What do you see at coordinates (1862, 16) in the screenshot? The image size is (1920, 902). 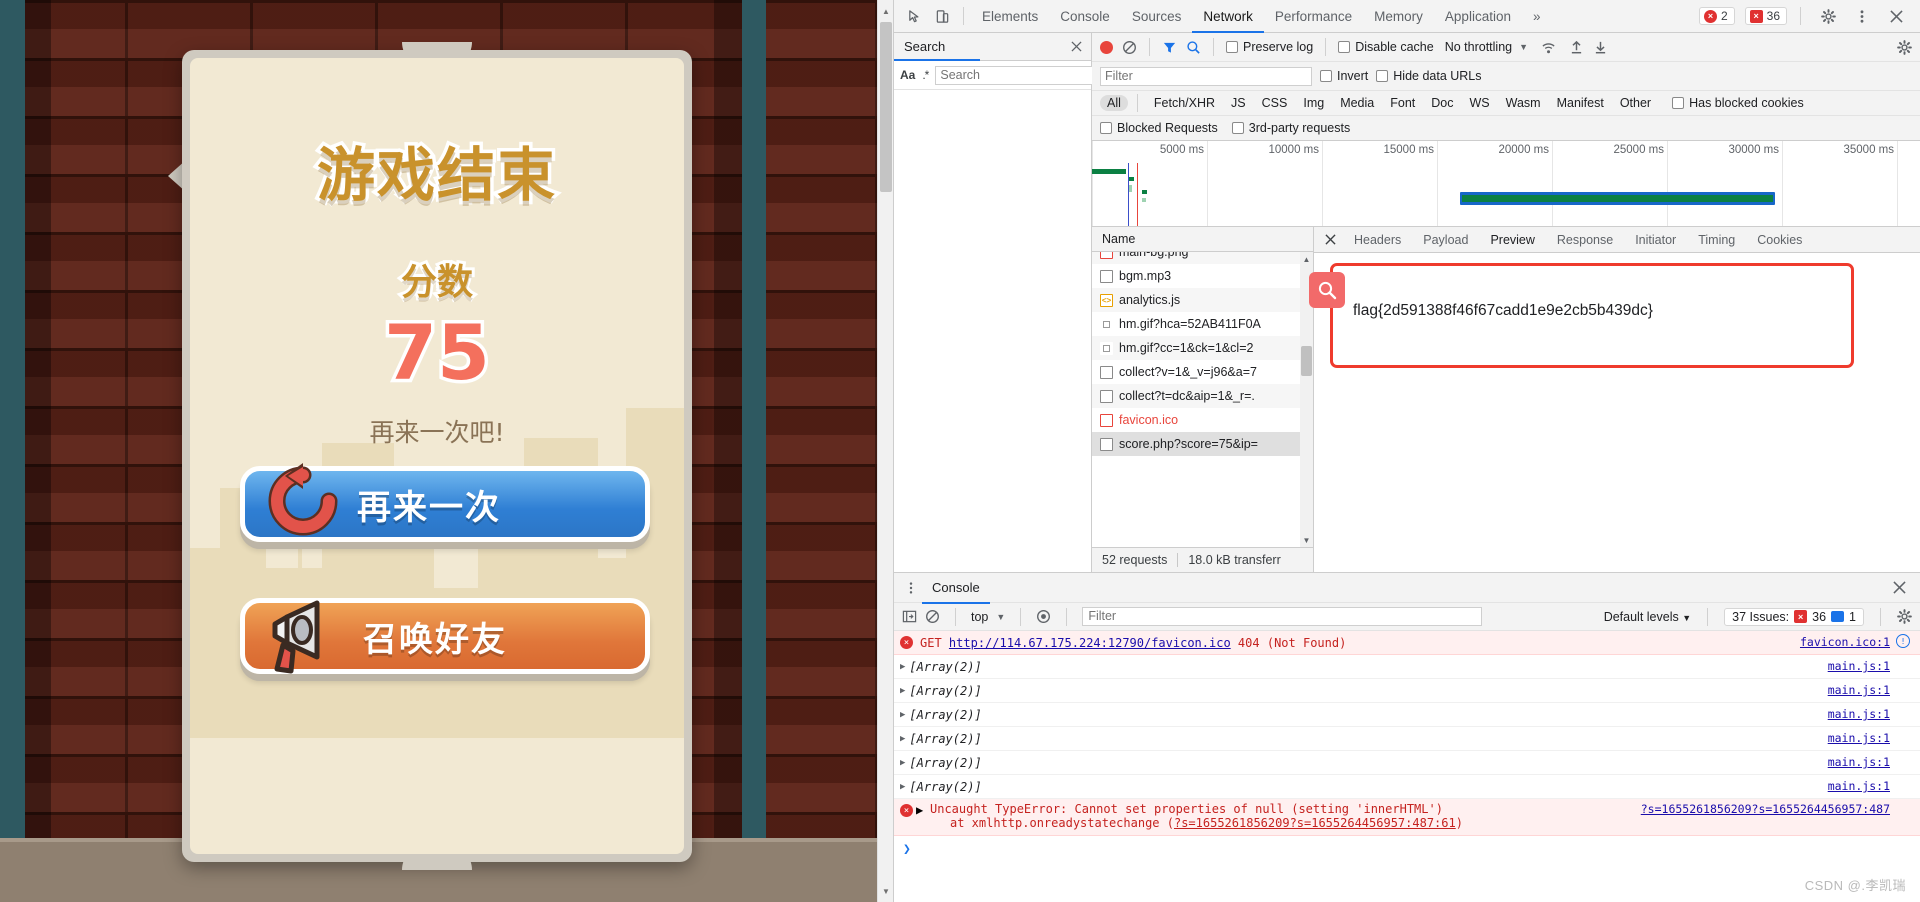 I see `more-options-icon` at bounding box center [1862, 16].